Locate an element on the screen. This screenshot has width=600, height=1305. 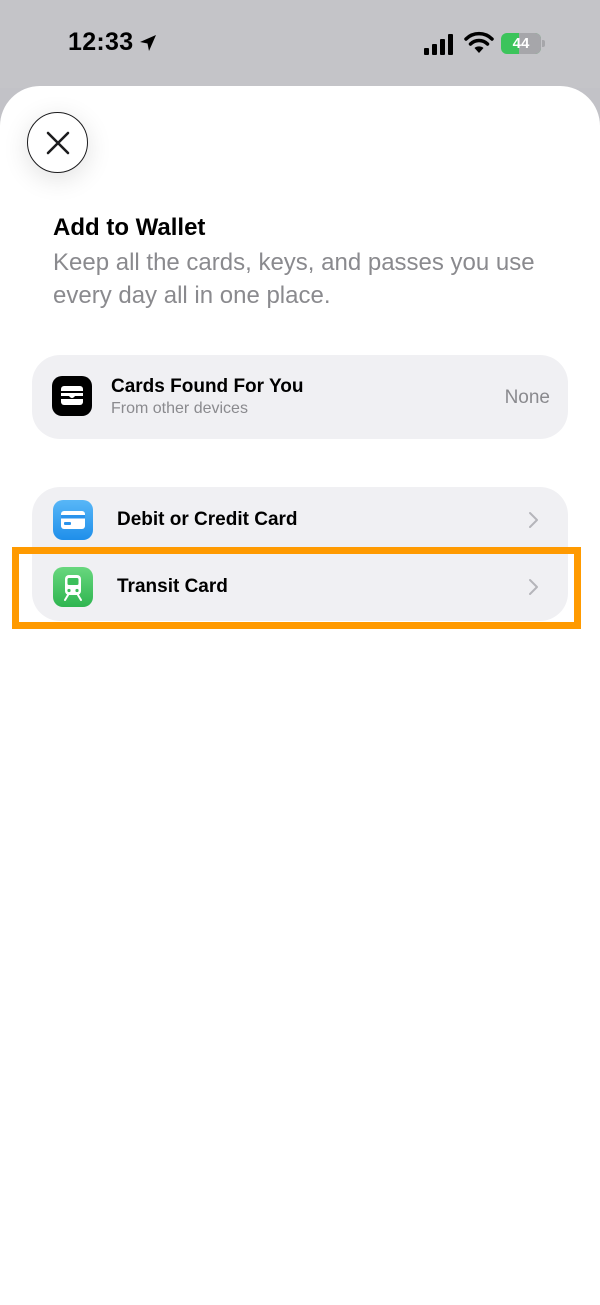
close-icon is located at coordinates (57, 142).